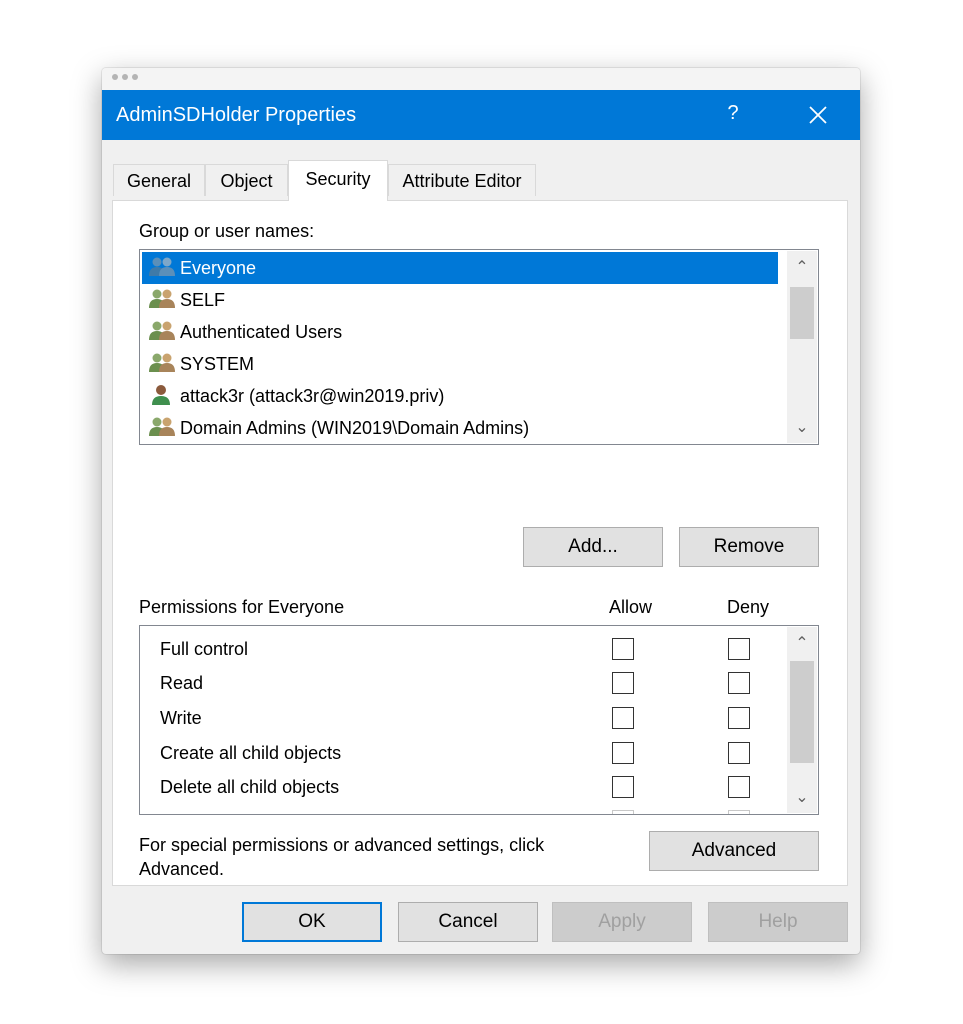 This screenshot has height=1024, width=963. I want to click on permissions-scrollbar: ⌃ ⌄, so click(802, 720).